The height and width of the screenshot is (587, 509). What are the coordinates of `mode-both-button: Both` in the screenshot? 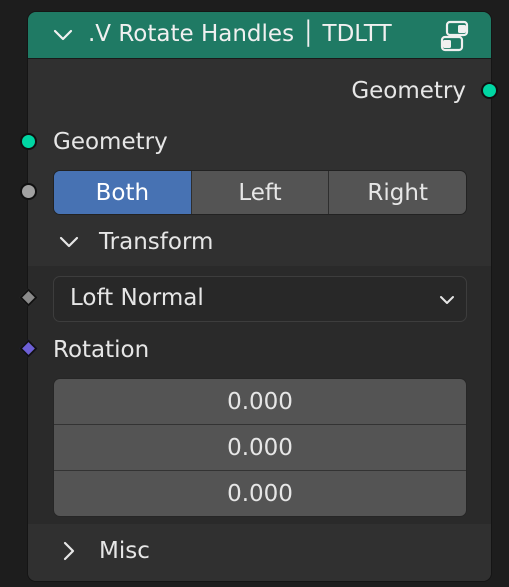 It's located at (123, 192).